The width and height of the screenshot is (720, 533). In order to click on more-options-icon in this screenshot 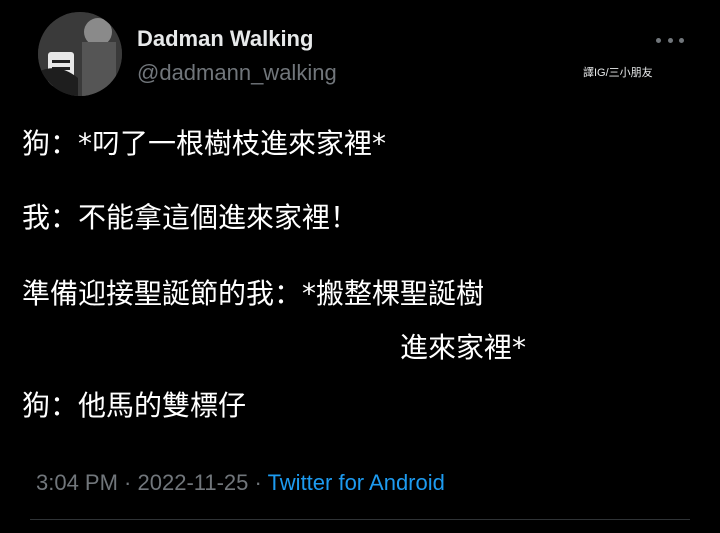, I will do `click(670, 40)`.